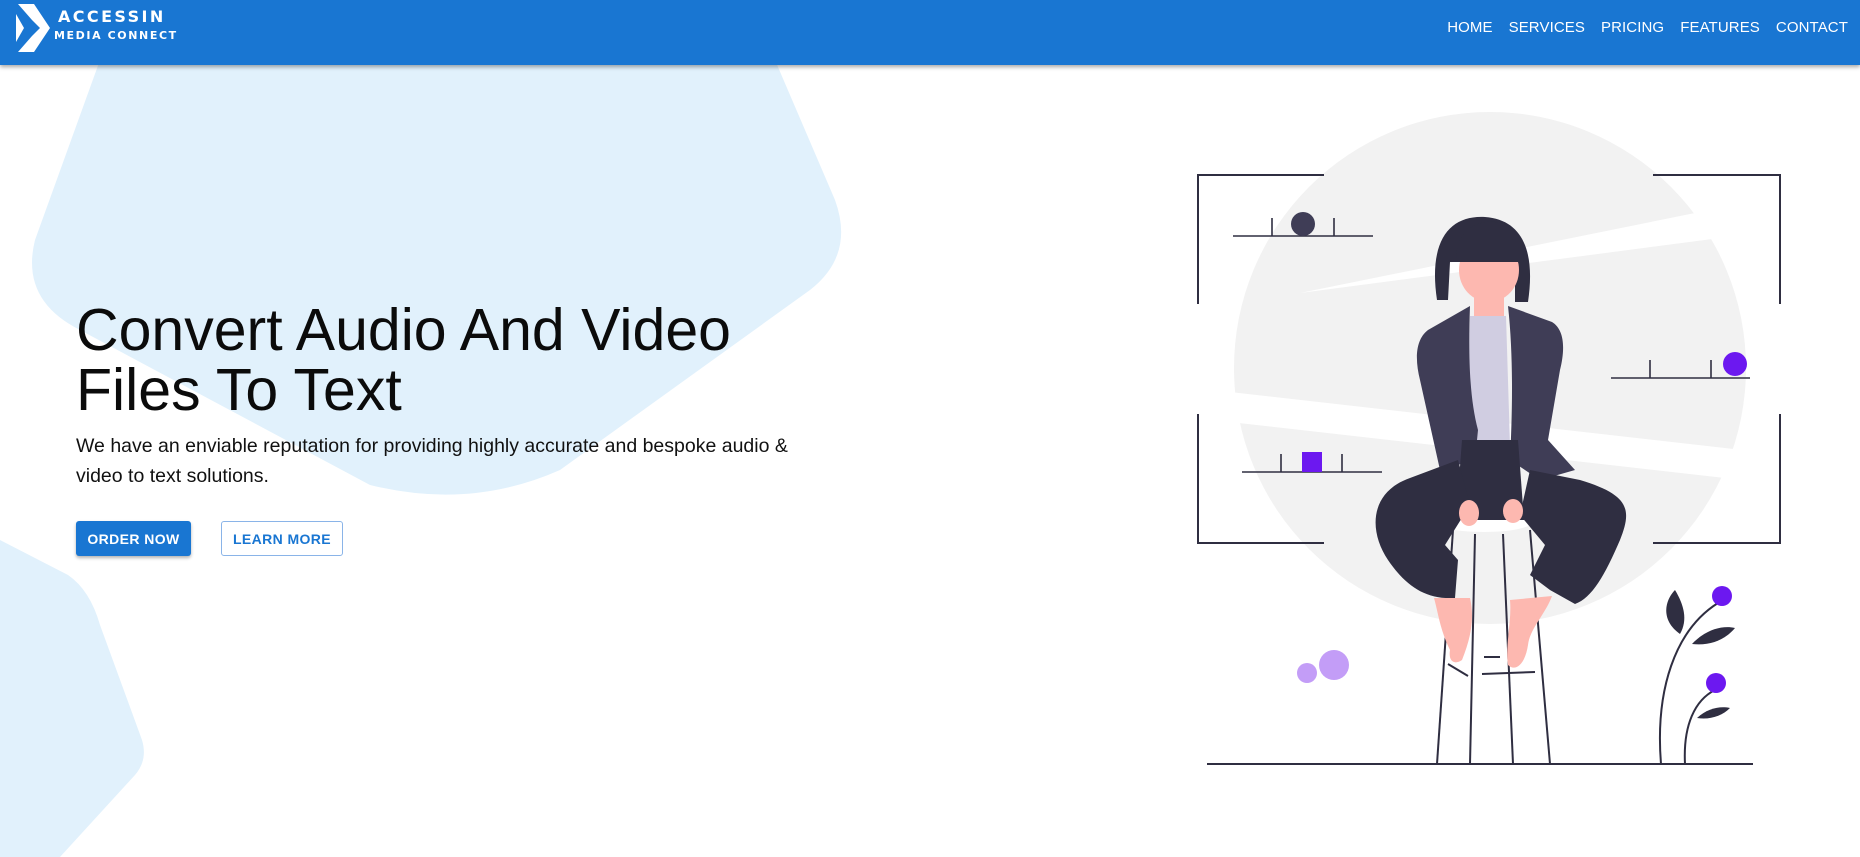 This screenshot has height=857, width=1860. What do you see at coordinates (282, 538) in the screenshot?
I see `learn-more-button: LEARN MORE` at bounding box center [282, 538].